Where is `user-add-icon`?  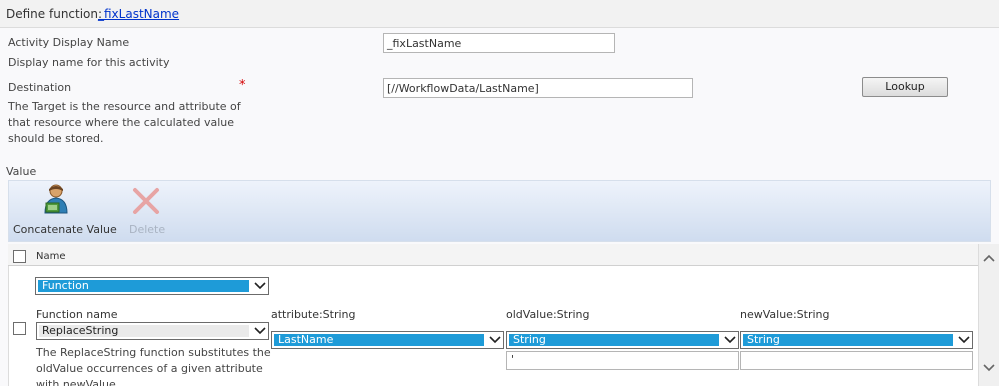 user-add-icon is located at coordinates (56, 199).